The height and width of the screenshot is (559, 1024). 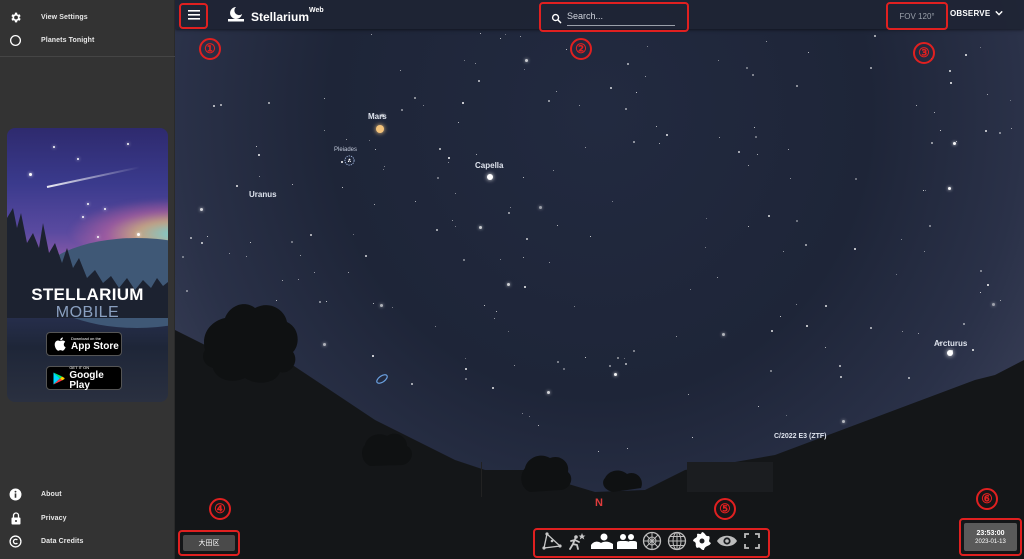 What do you see at coordinates (193, 16) in the screenshot?
I see `menu-button` at bounding box center [193, 16].